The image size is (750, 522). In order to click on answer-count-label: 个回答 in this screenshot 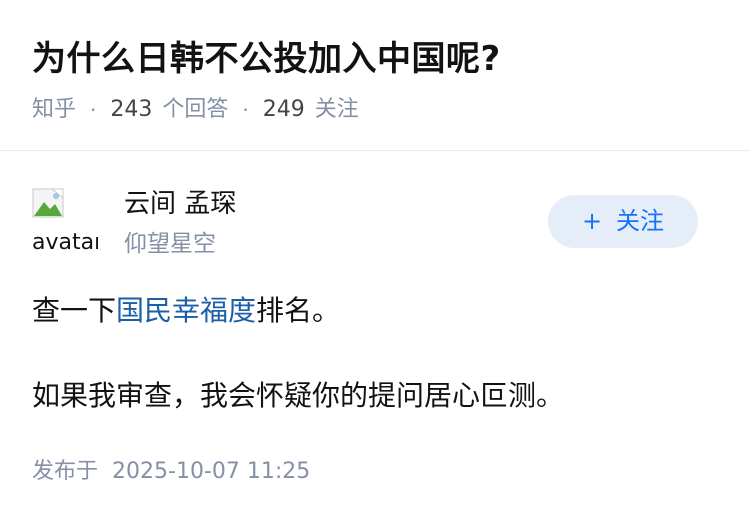, I will do `click(195, 110)`.